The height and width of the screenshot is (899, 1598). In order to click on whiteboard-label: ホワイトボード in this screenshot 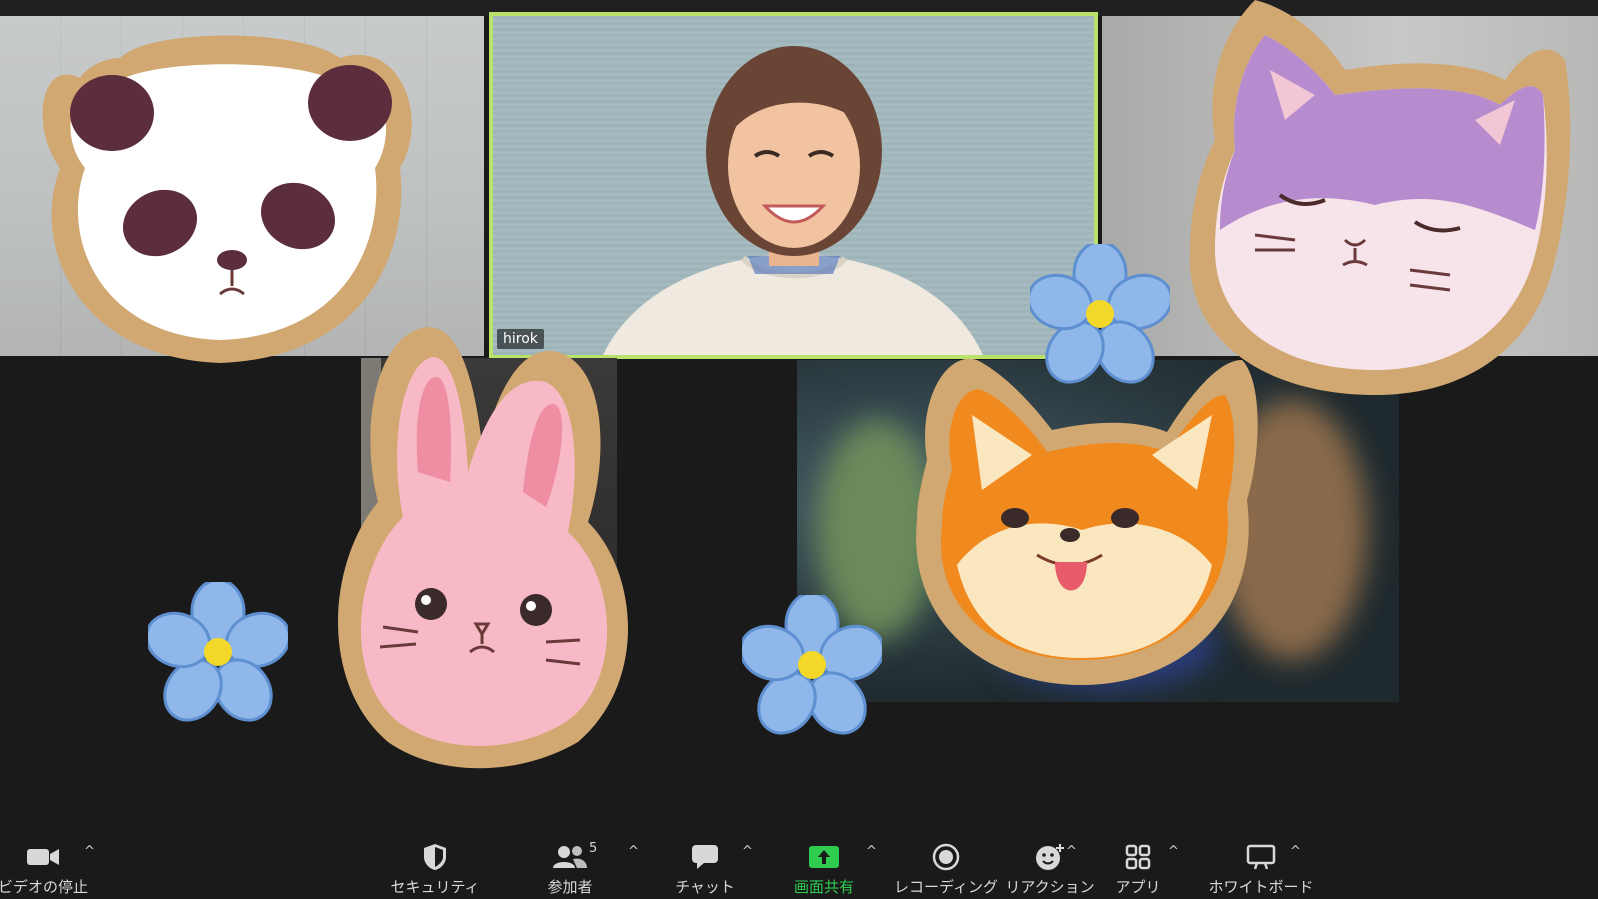, I will do `click(1261, 887)`.